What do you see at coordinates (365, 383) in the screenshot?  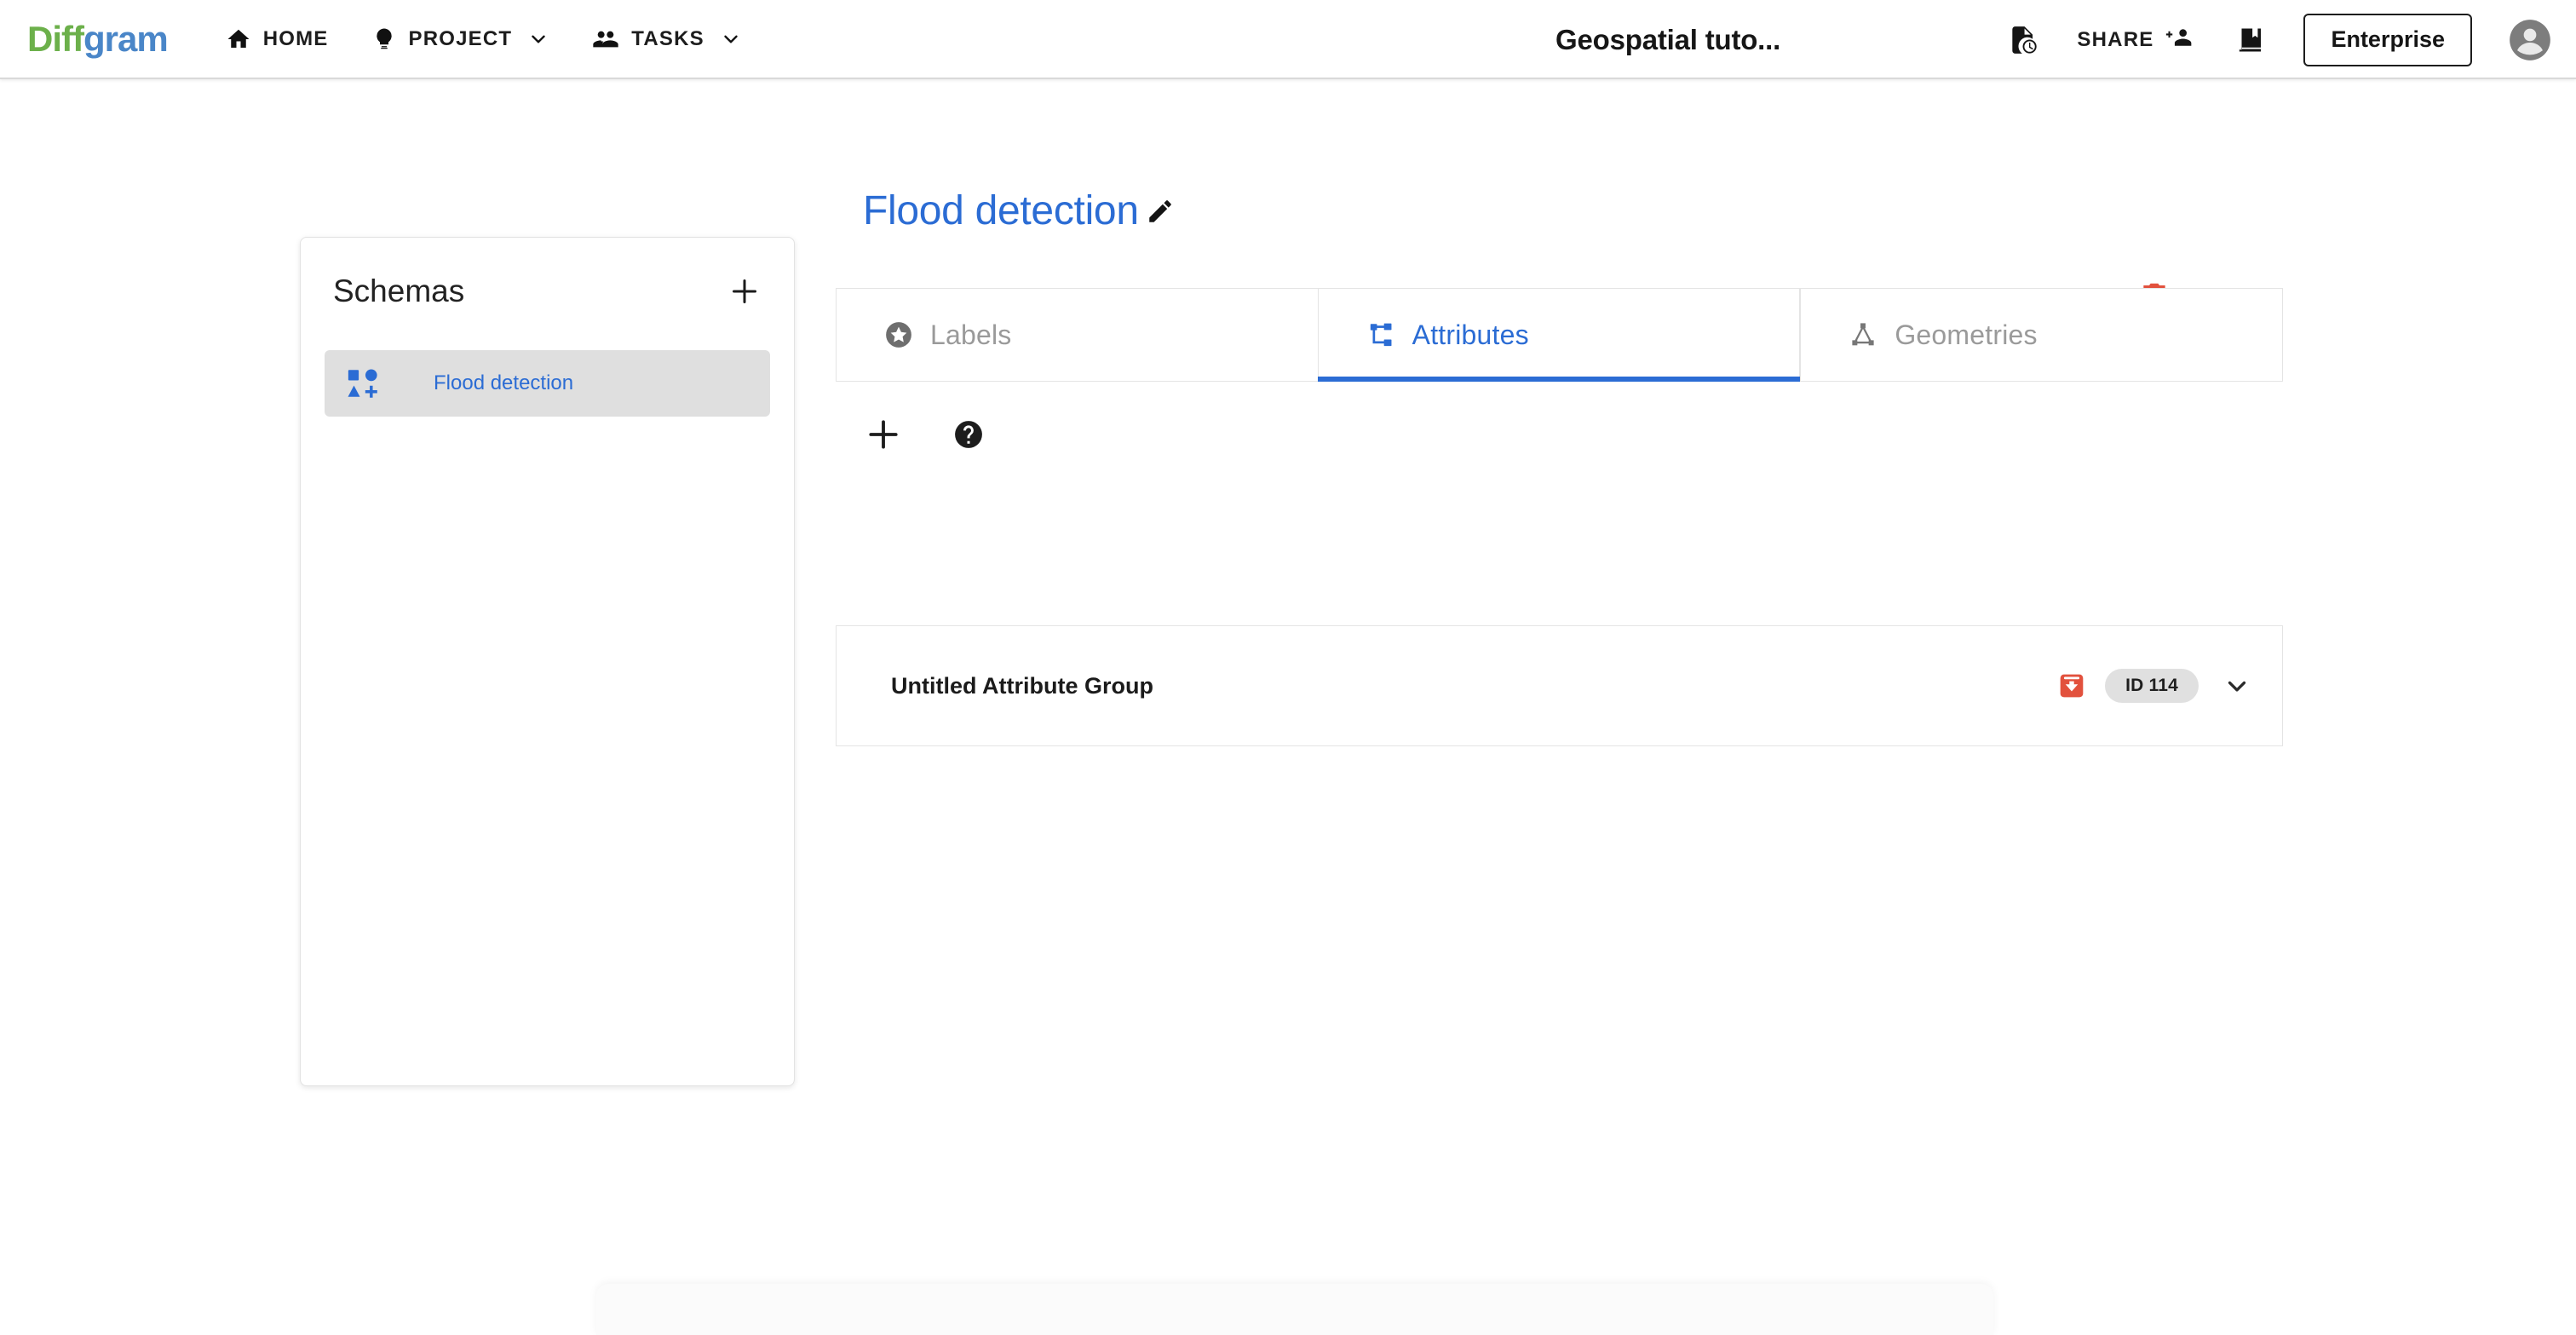 I see `schema-shapes-icon` at bounding box center [365, 383].